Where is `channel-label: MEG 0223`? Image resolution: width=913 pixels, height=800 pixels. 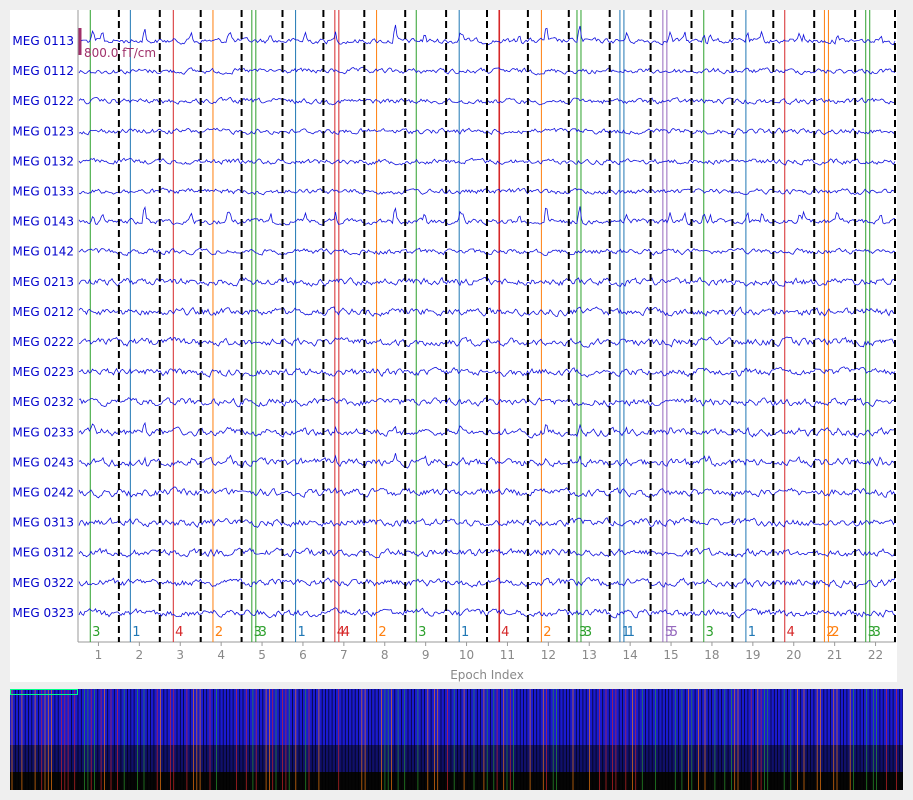 channel-label: MEG 0223 is located at coordinates (43, 372).